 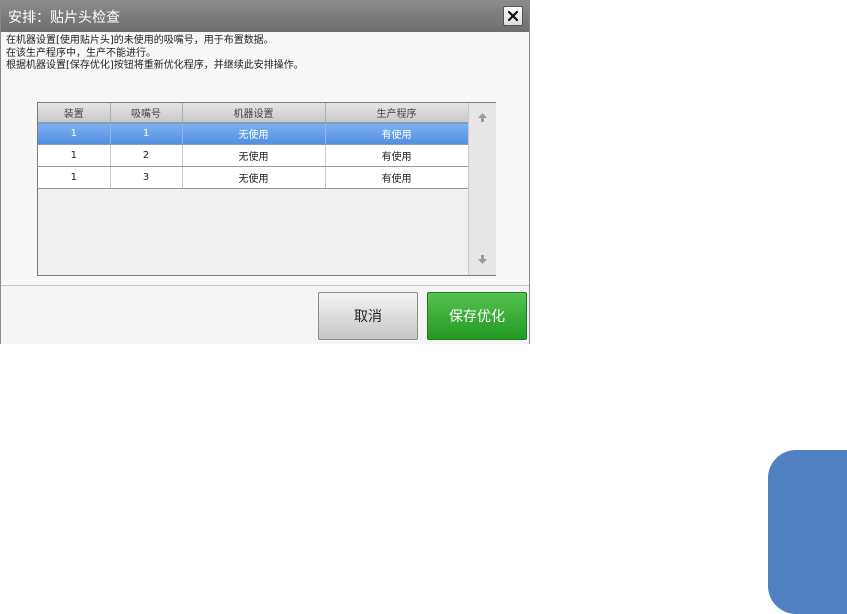 I want to click on cell-nozzle-no: 2, so click(x=146, y=155).